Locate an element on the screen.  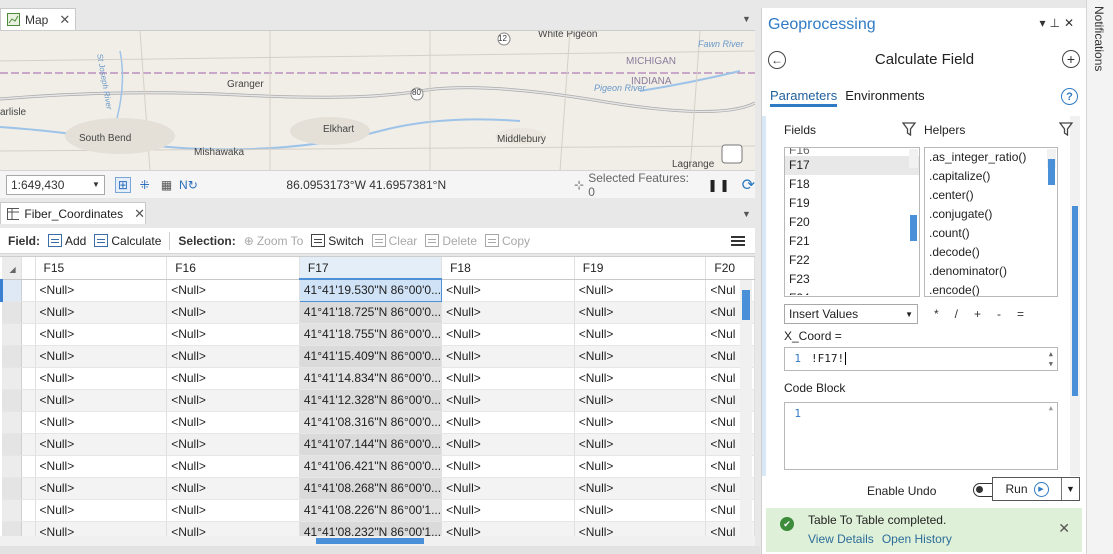
expression-editor: 1 !F17! ▲ ▼ is located at coordinates (921, 359).